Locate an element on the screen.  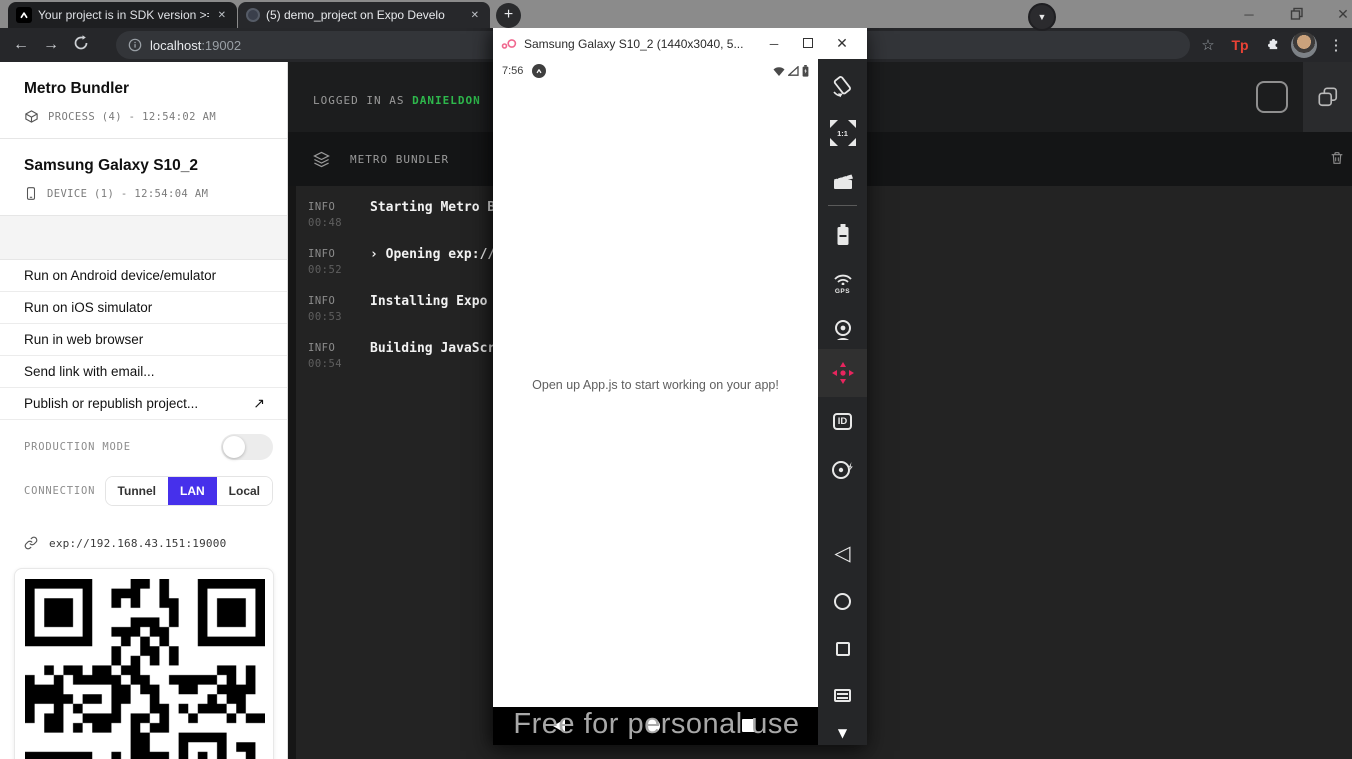
trash-icon is located at coordinates (1337, 158).